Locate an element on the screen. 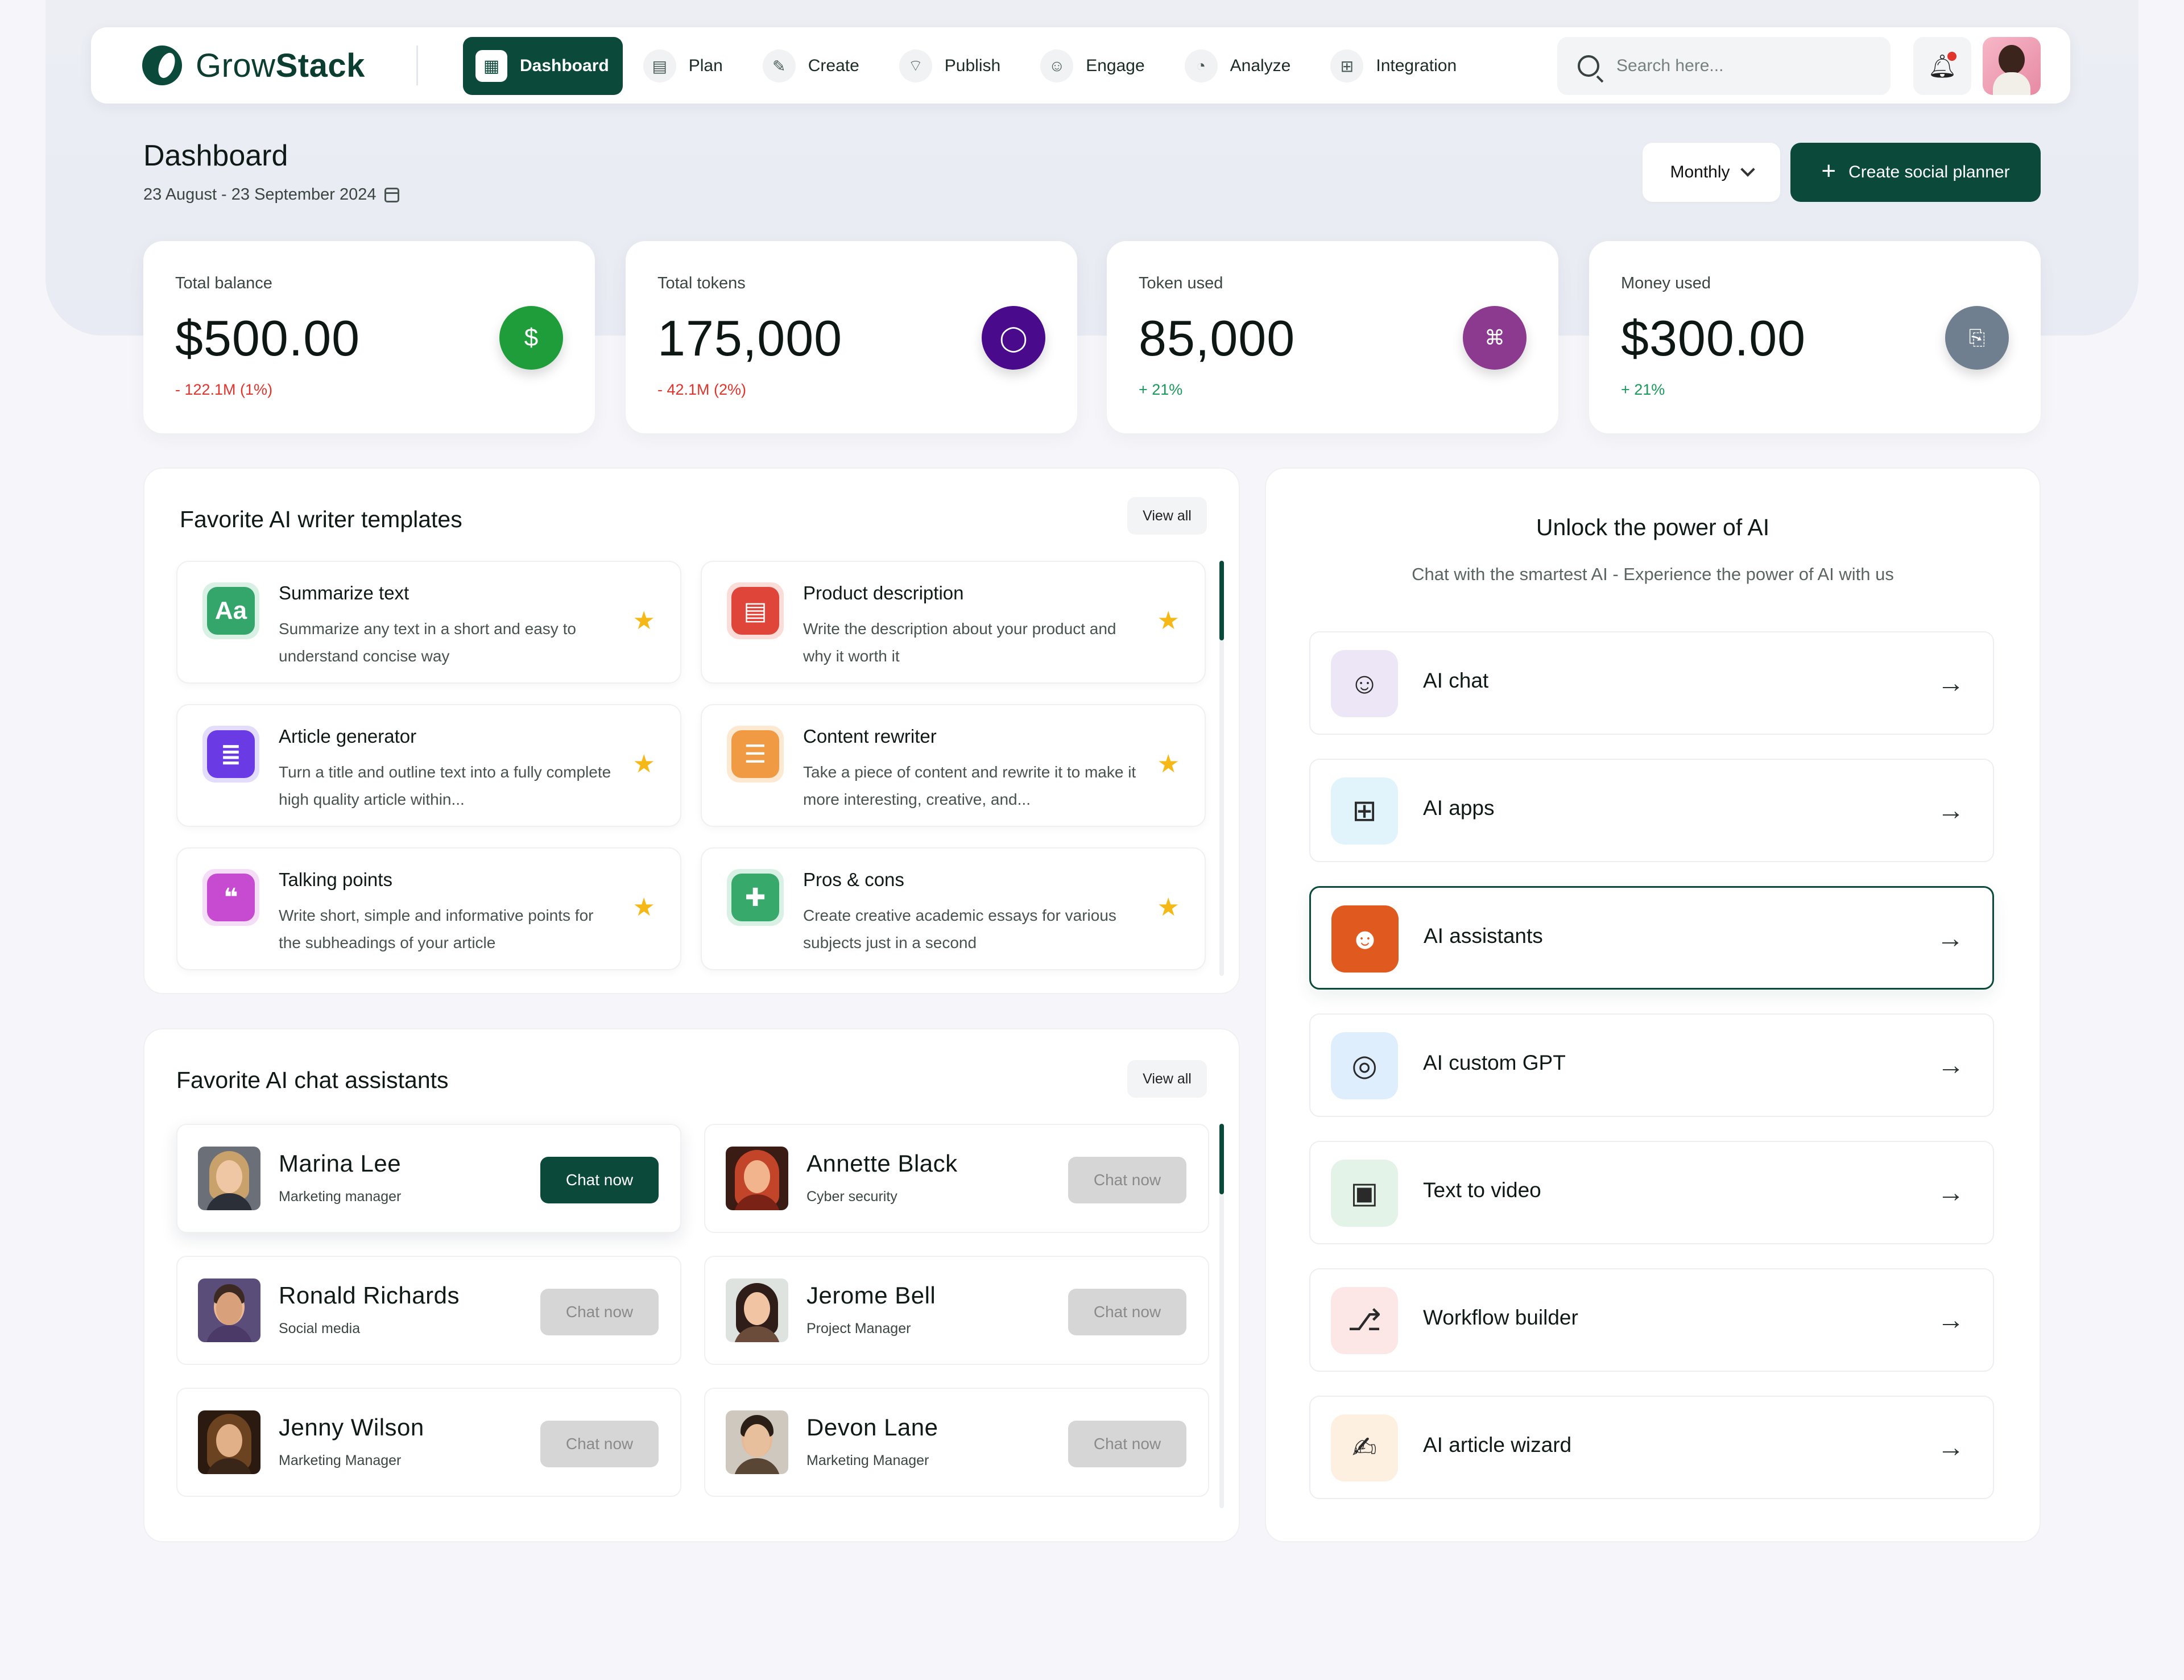  nav-publish: ⌔ Publish is located at coordinates (953, 66).